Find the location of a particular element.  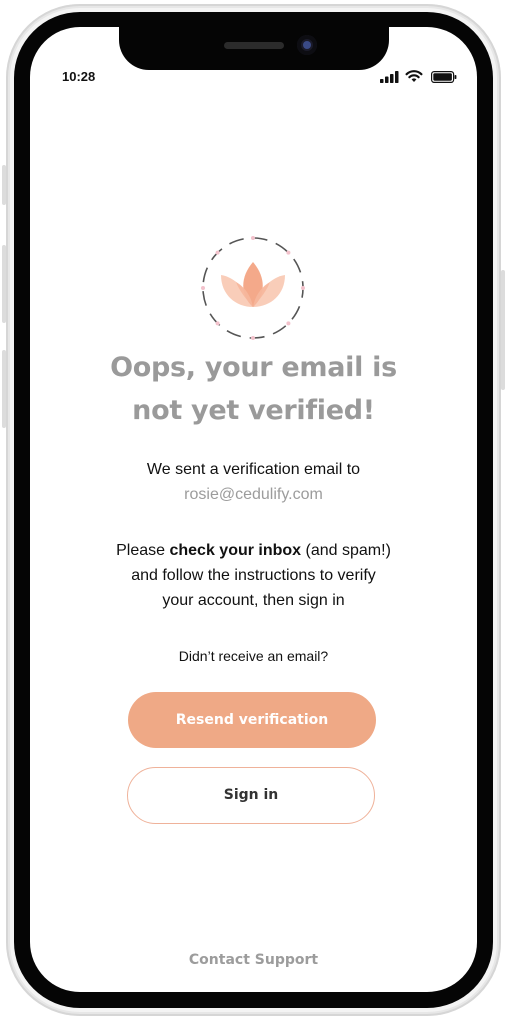

instructions-line-3: your account, then sign in is located at coordinates (253, 600).